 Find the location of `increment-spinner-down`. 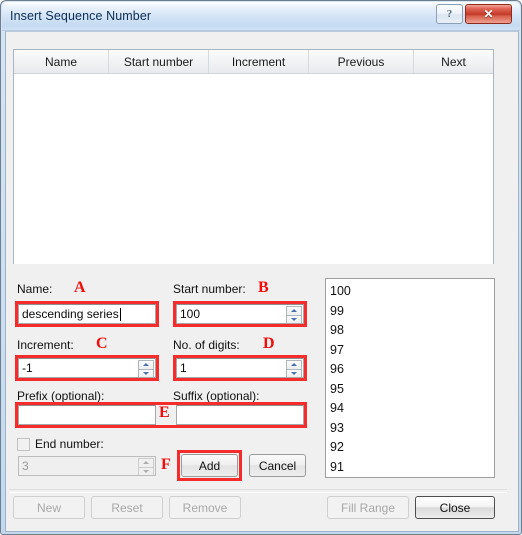

increment-spinner-down is located at coordinates (146, 373).